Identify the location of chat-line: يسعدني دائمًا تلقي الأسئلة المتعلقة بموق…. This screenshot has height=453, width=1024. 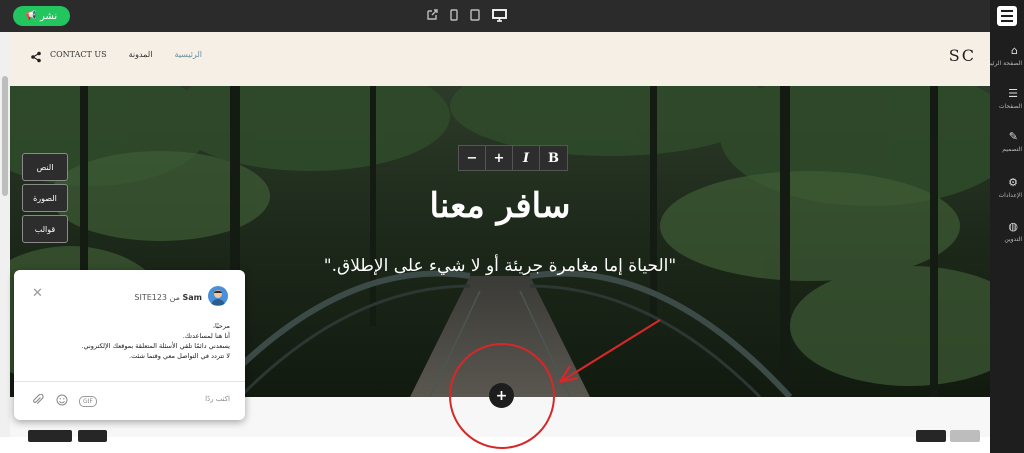
(155, 346).